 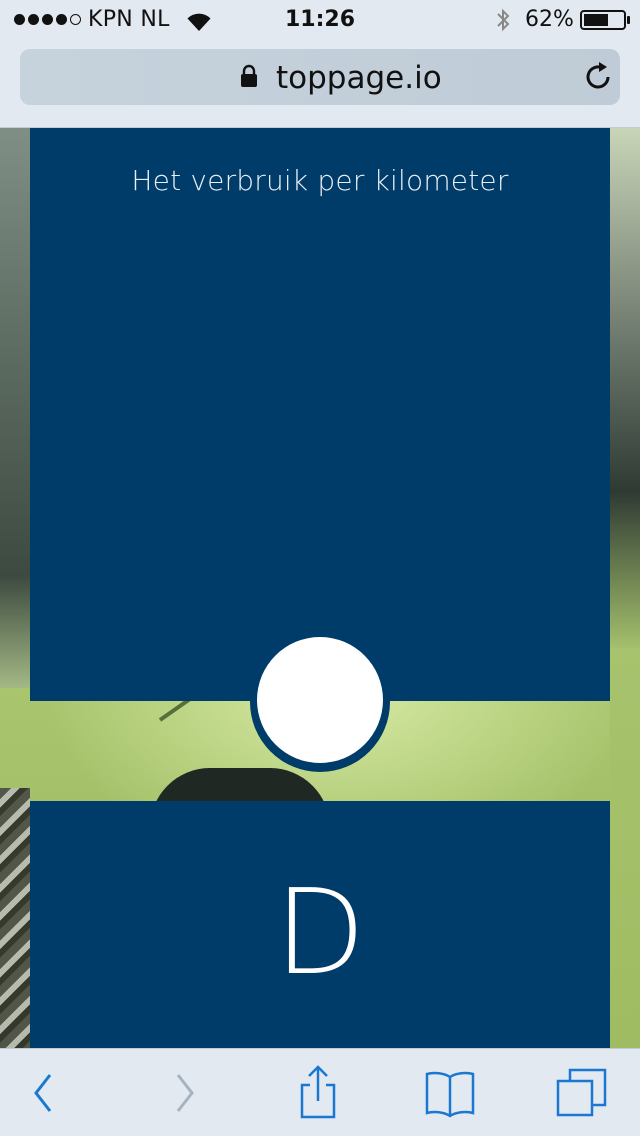 What do you see at coordinates (359, 78) in the screenshot?
I see `url-text: toppage.io` at bounding box center [359, 78].